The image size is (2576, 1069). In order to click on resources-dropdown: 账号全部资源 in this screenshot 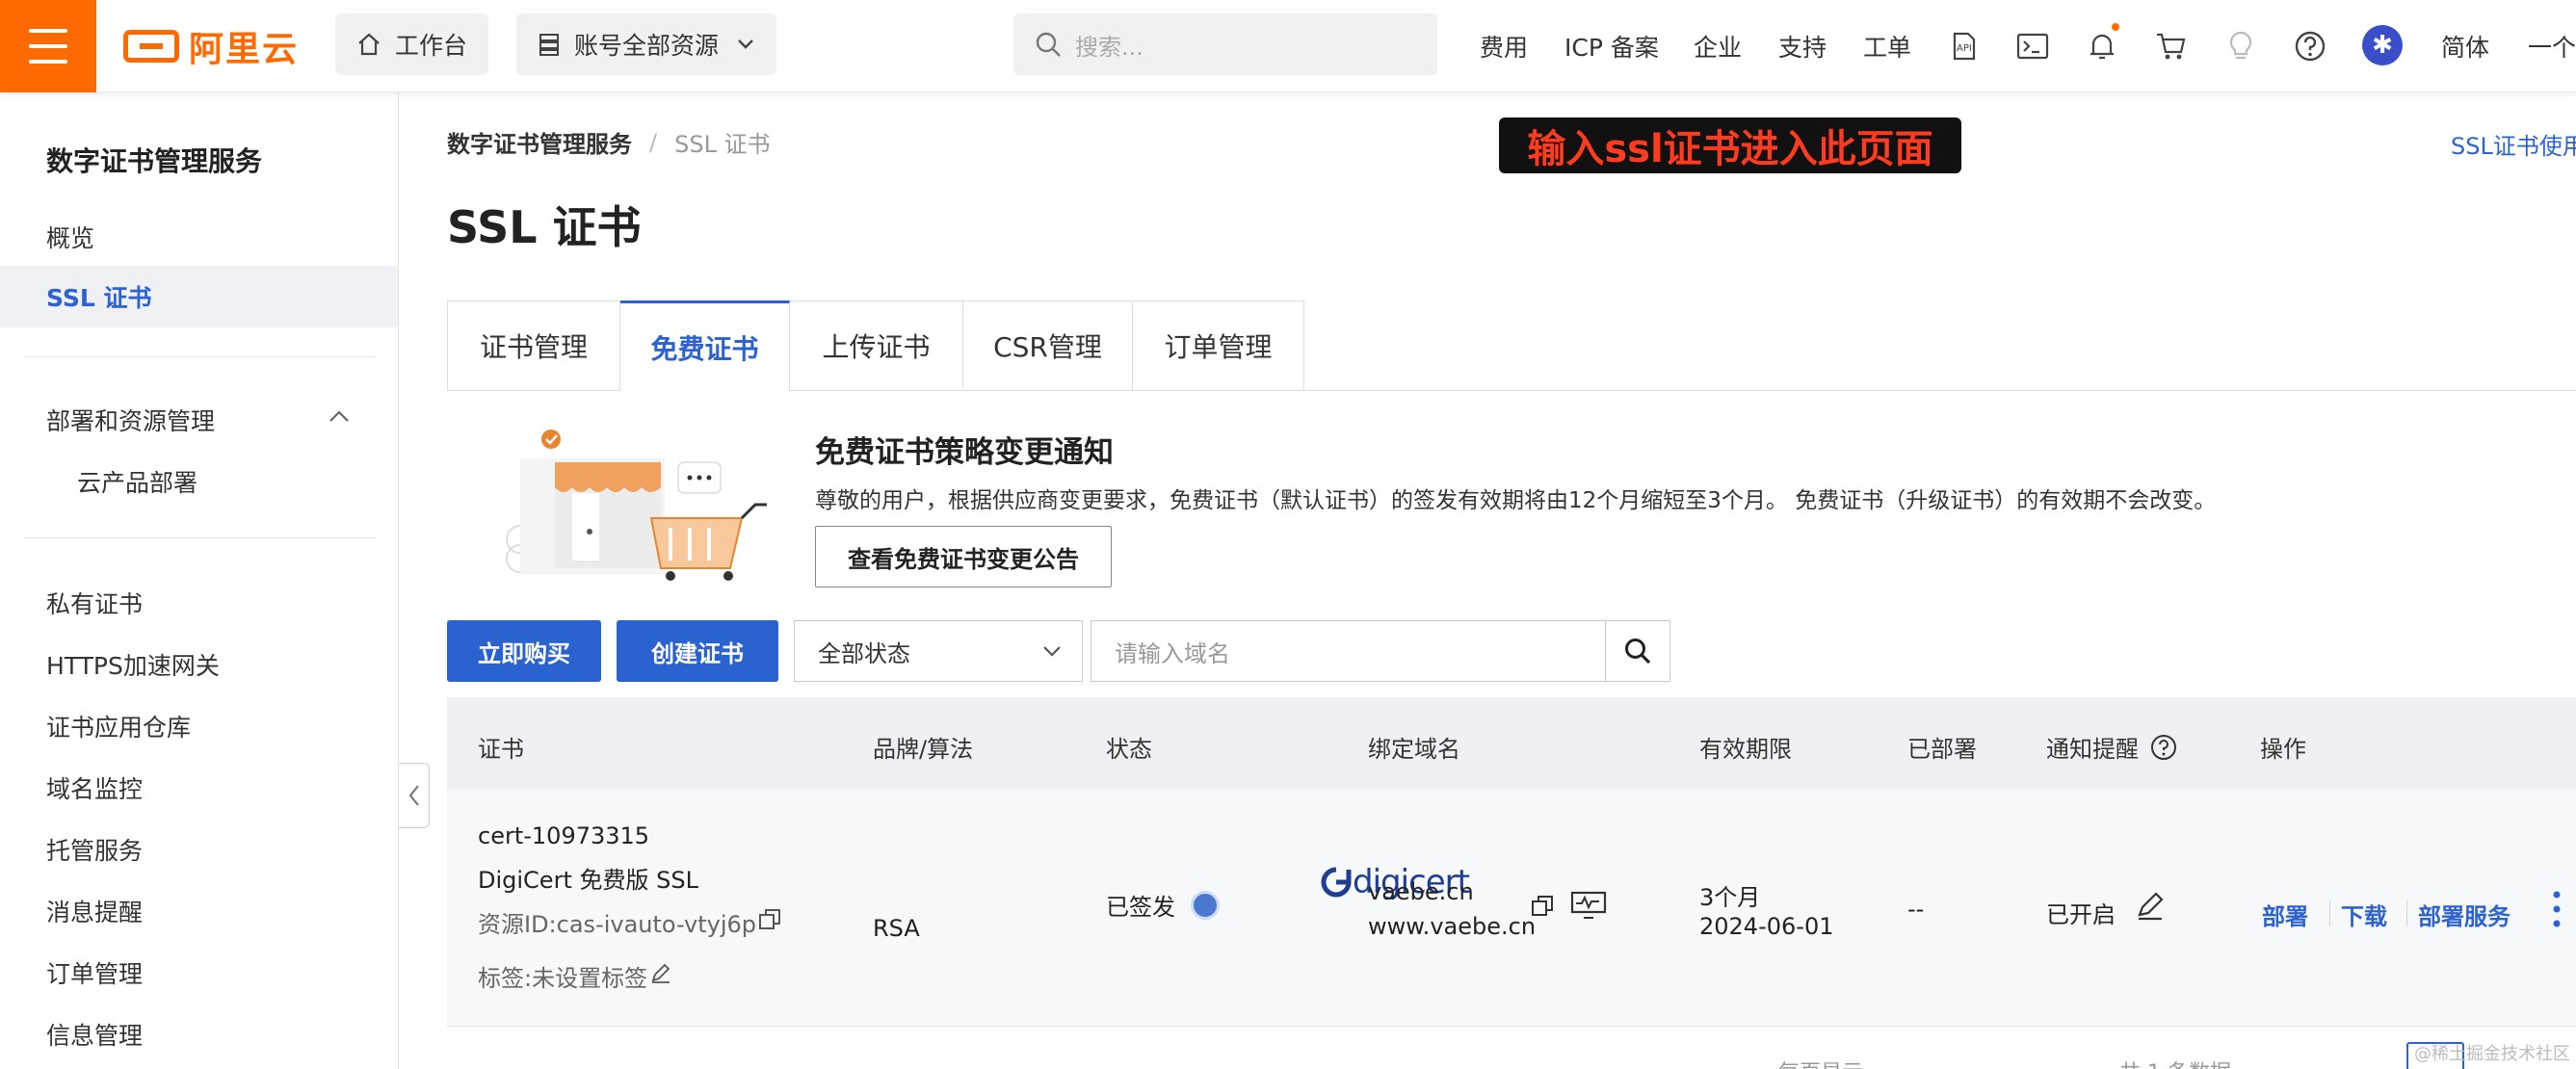, I will do `click(647, 44)`.